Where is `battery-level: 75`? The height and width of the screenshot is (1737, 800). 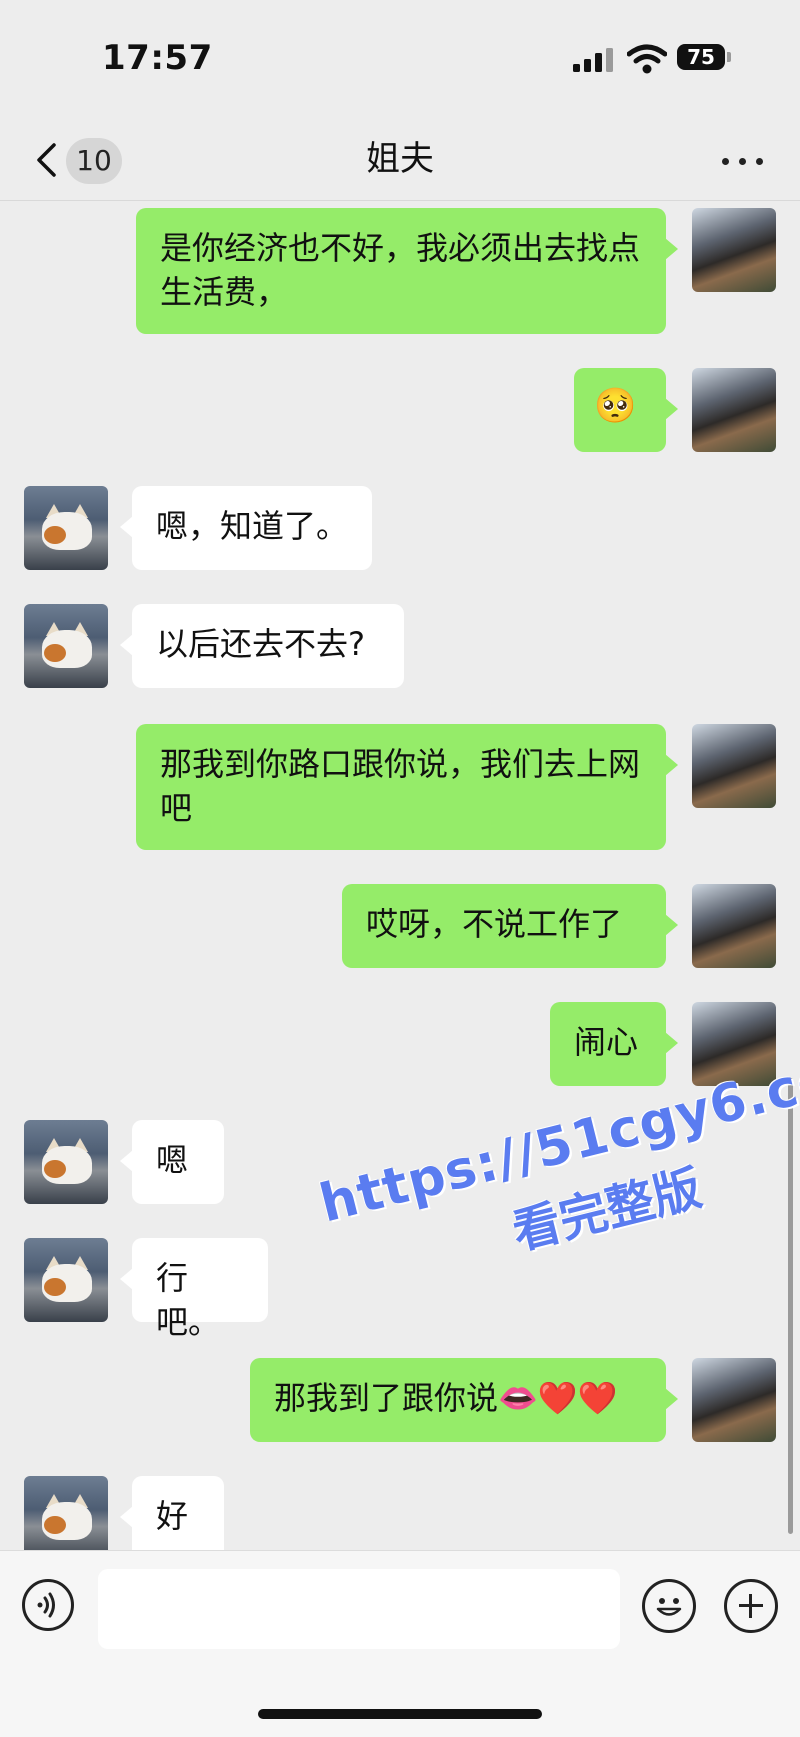
battery-level: 75 is located at coordinates (701, 57).